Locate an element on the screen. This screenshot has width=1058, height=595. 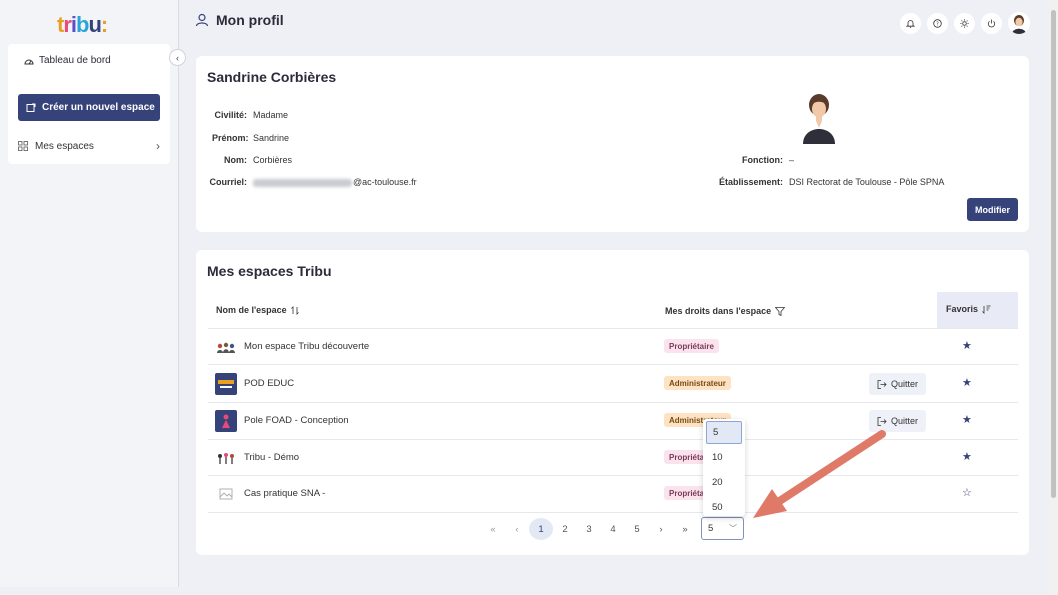
field-value: Sandrine is located at coordinates (271, 138).